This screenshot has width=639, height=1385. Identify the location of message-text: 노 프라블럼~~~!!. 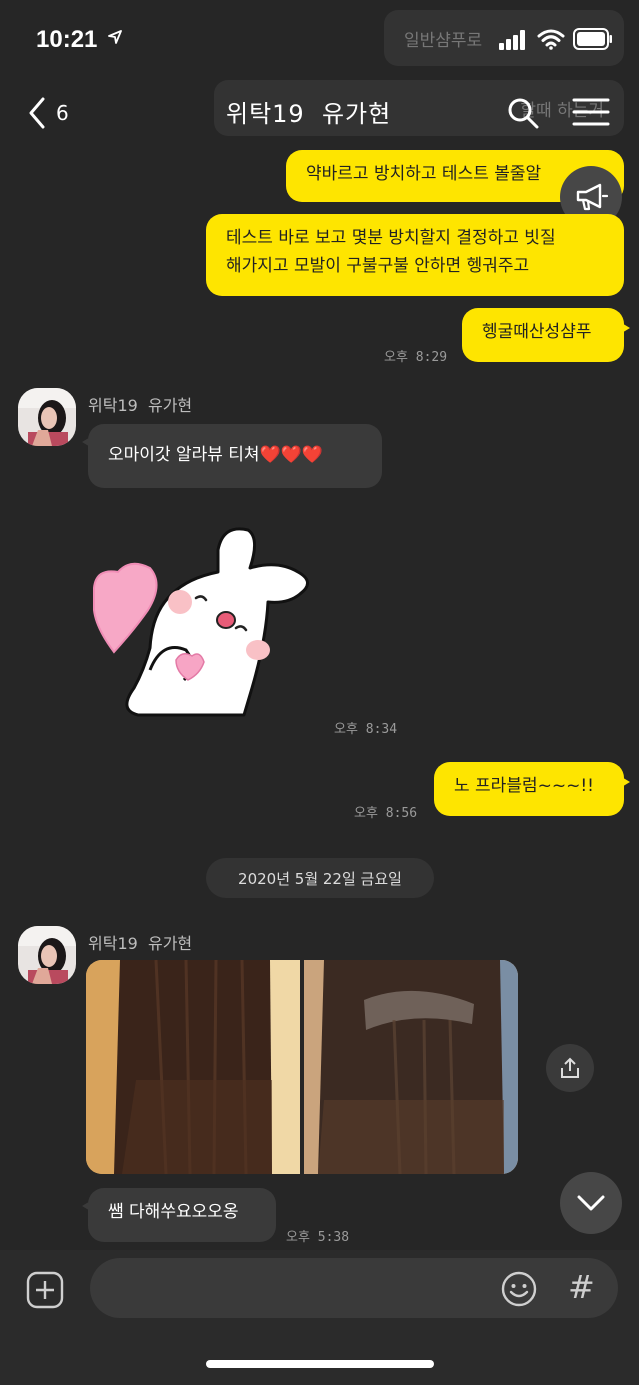
(524, 786).